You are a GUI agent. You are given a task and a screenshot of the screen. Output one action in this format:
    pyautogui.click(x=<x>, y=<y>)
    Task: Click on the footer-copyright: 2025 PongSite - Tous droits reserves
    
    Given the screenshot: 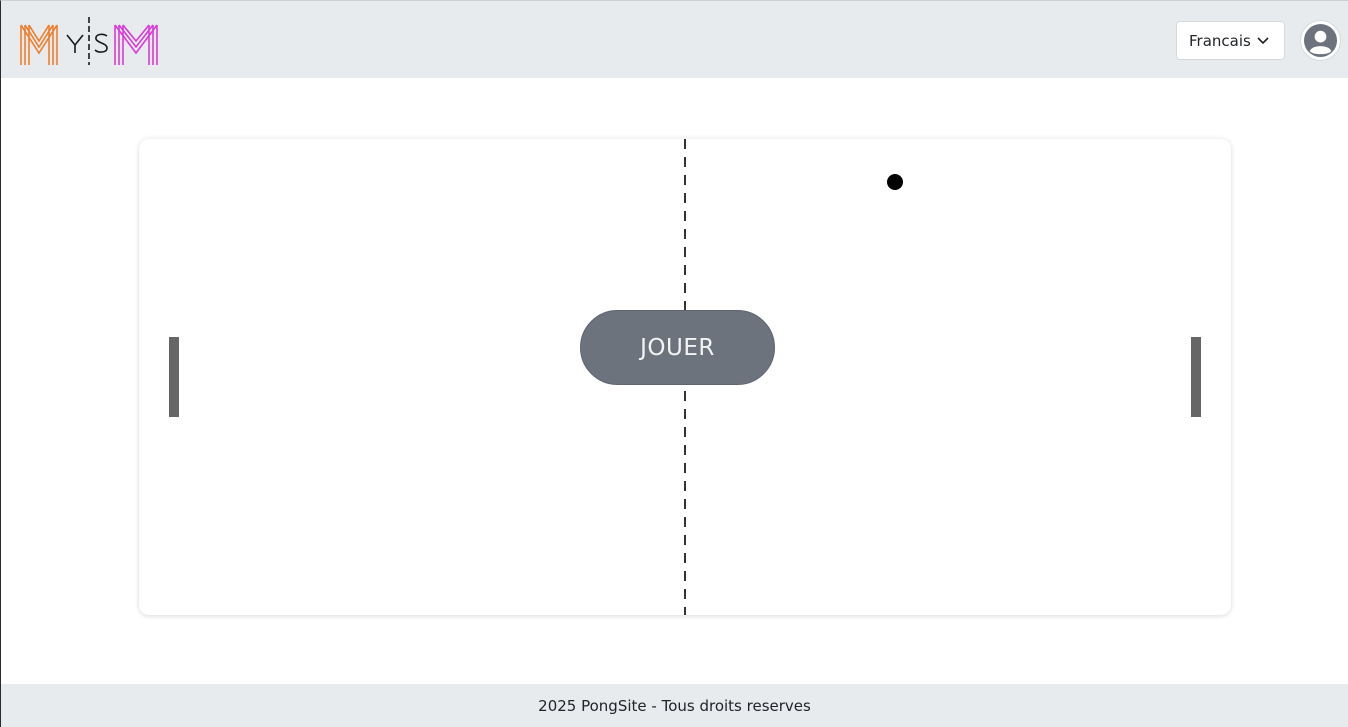 What is the action you would take?
    pyautogui.click(x=674, y=706)
    